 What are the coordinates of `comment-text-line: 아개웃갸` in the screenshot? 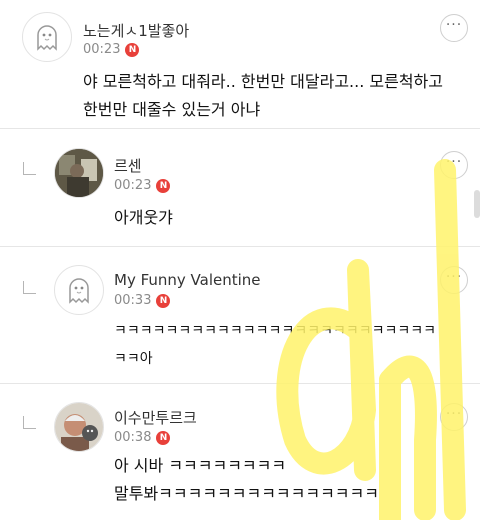 It's located at (143, 217).